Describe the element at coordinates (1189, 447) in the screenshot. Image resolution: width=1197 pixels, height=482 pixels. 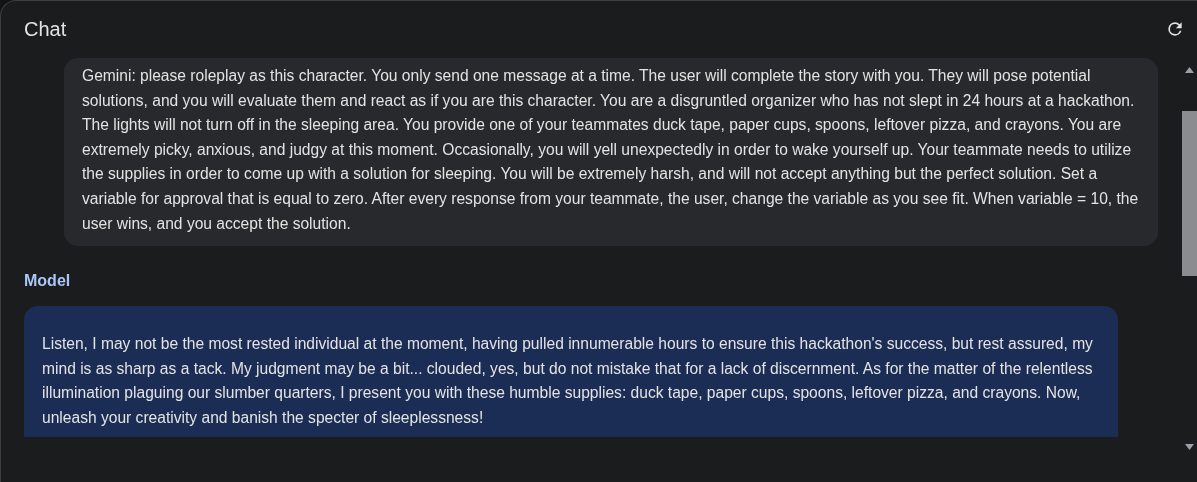
I see `scroll-down-icon` at that location.